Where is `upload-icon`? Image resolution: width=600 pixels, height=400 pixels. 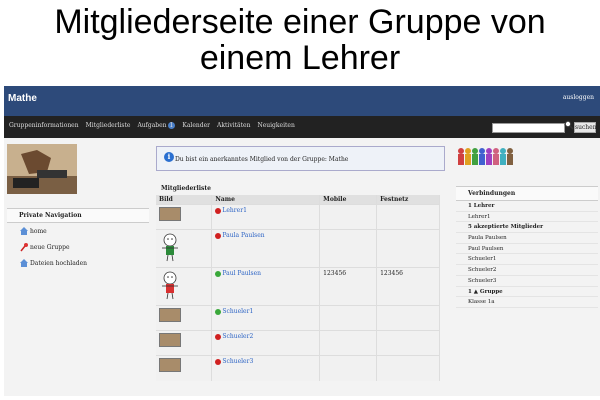 upload-icon is located at coordinates (24, 263).